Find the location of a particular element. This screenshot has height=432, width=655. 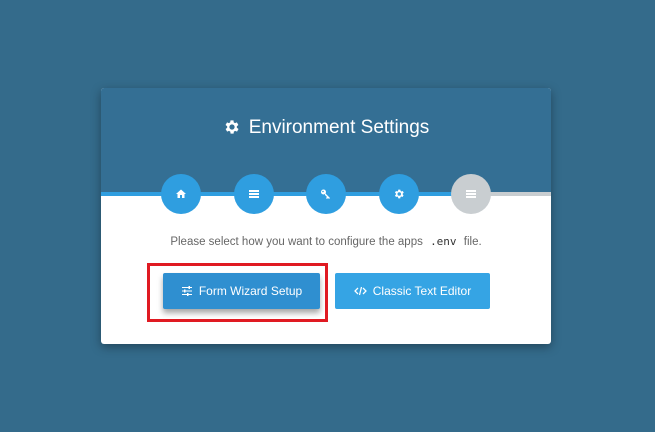

step-home is located at coordinates (181, 194).